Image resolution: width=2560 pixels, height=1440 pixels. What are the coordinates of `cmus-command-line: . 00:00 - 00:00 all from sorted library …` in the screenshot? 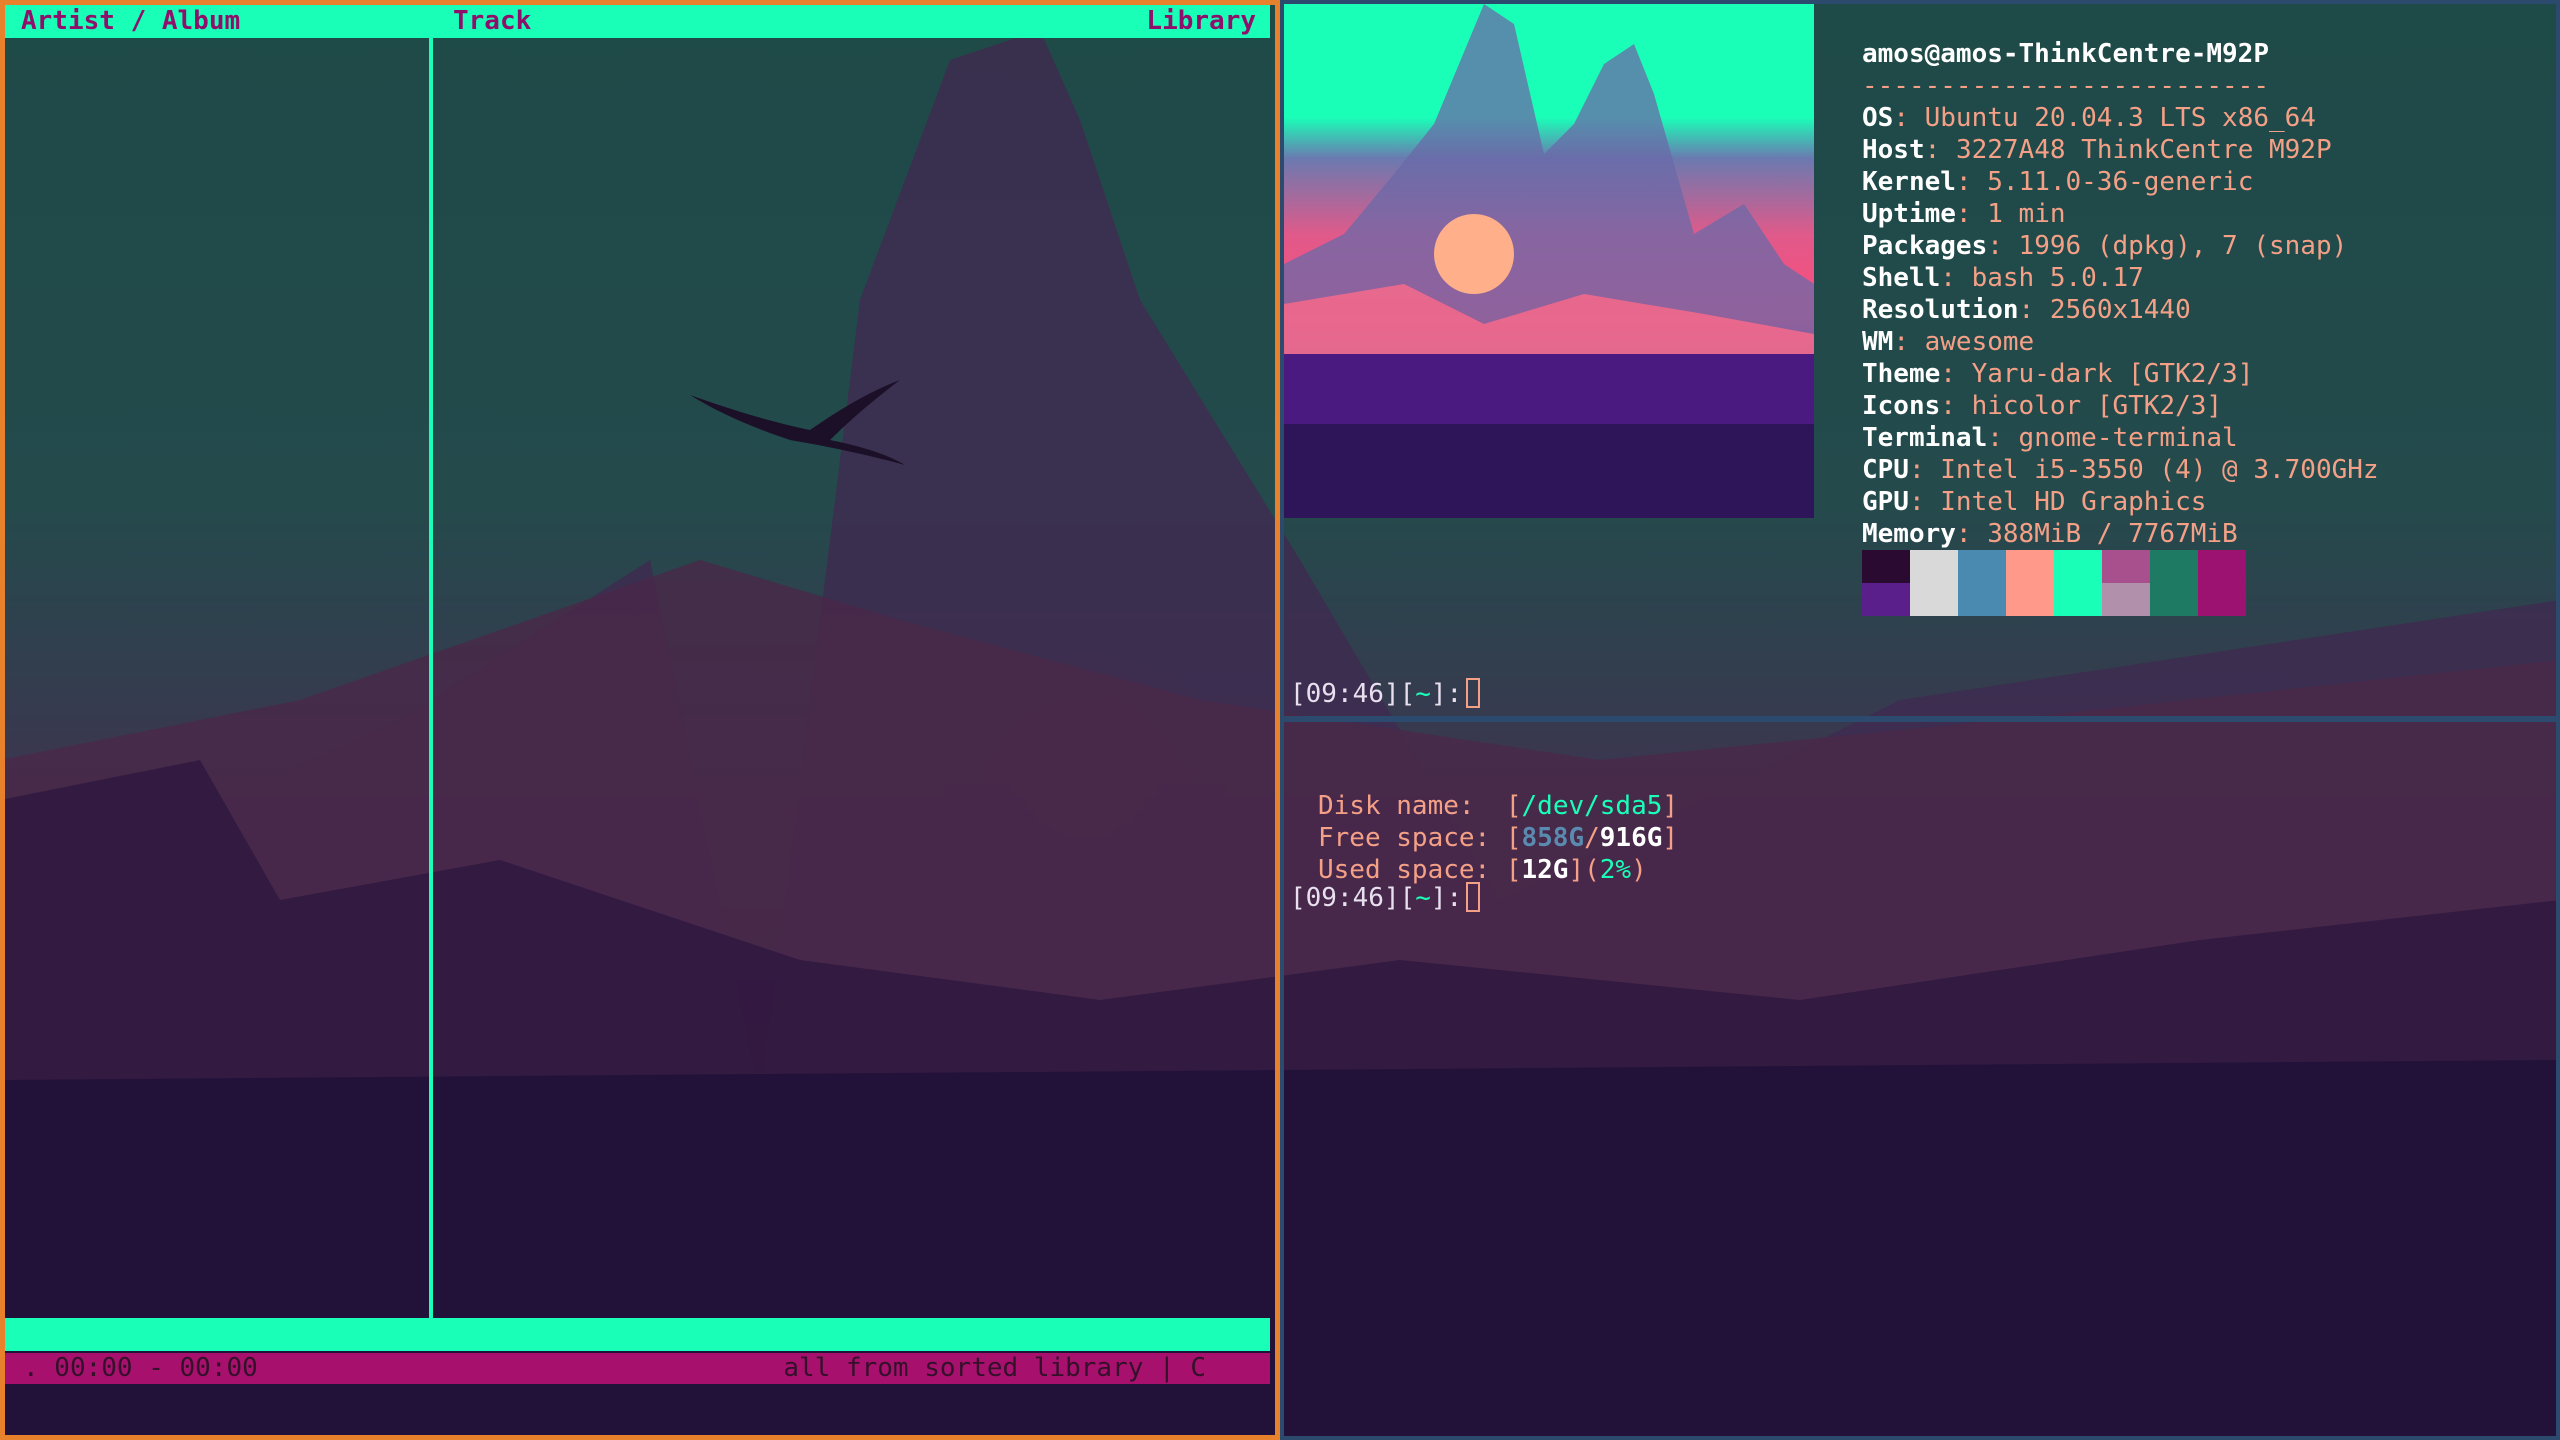 It's located at (637, 1368).